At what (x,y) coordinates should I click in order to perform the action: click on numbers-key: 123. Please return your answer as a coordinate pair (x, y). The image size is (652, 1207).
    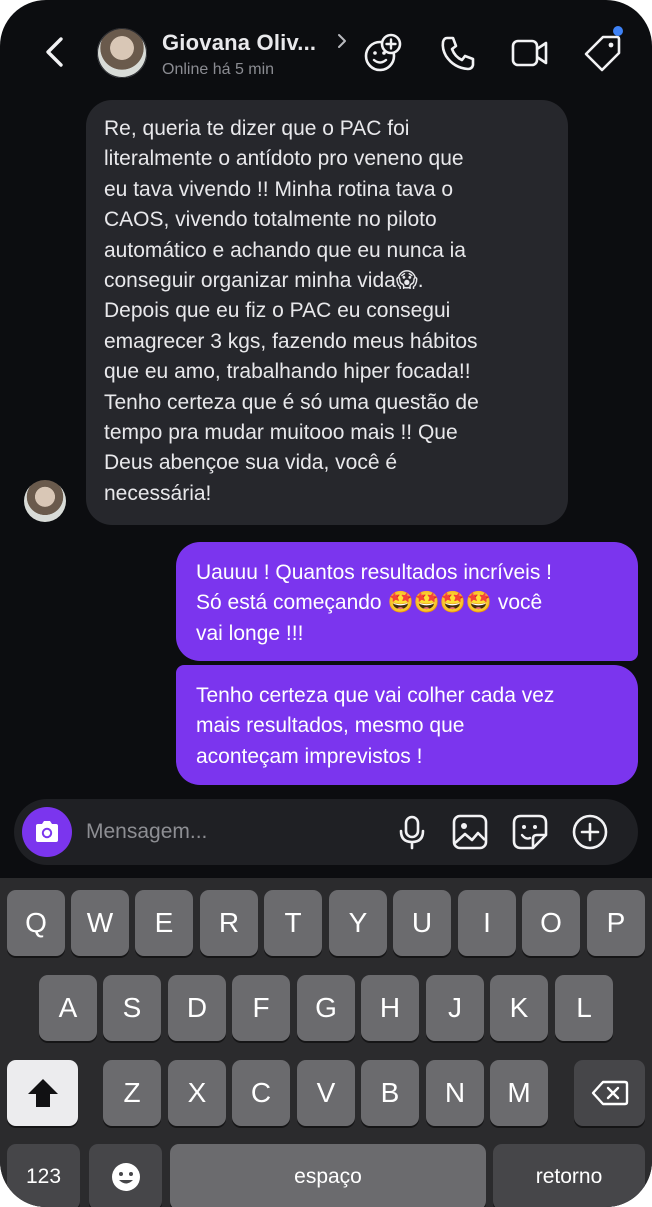
    Looking at the image, I should click on (43, 1175).